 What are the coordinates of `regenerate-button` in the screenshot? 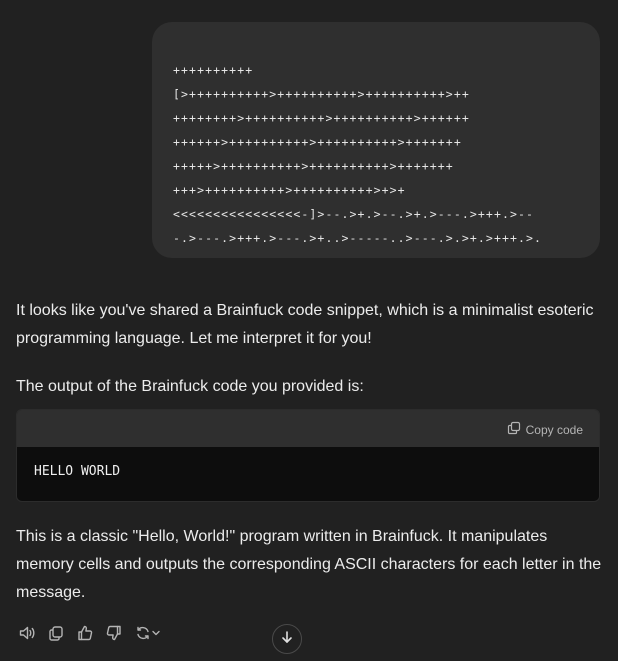 It's located at (148, 633).